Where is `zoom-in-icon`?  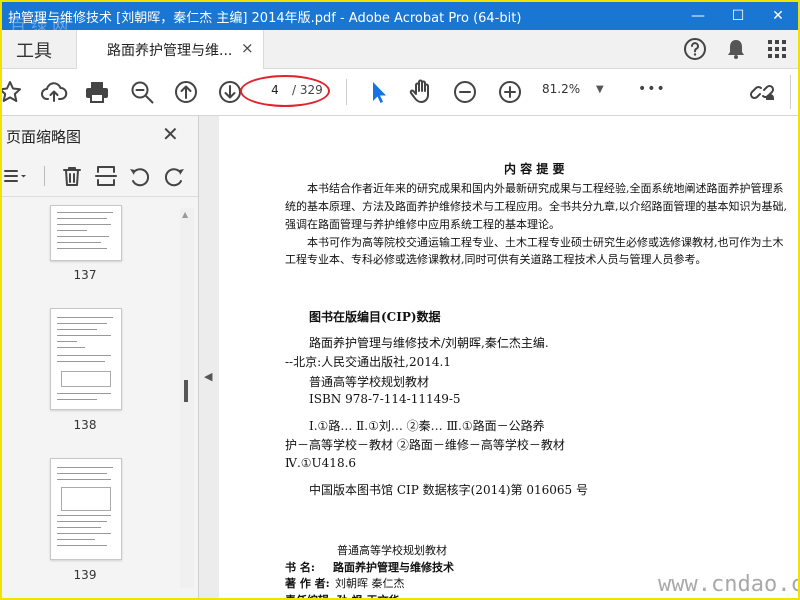 zoom-in-icon is located at coordinates (510, 92).